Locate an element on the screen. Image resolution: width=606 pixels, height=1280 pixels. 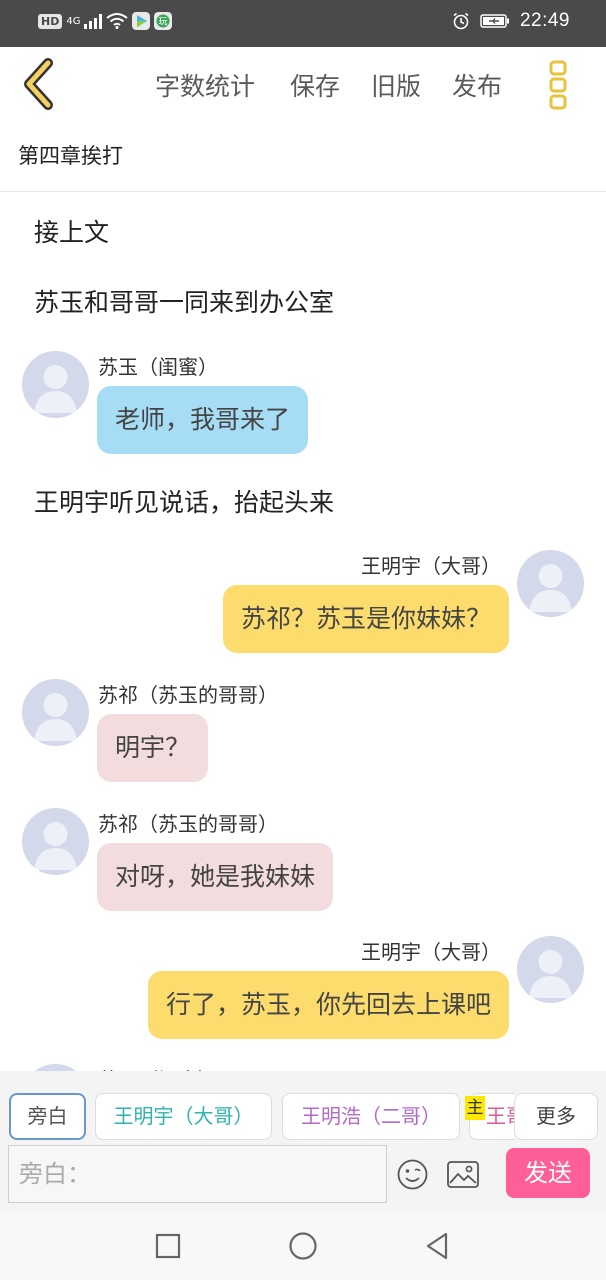
chat-bubble: 对呀，她是我妹妹 is located at coordinates (215, 877).